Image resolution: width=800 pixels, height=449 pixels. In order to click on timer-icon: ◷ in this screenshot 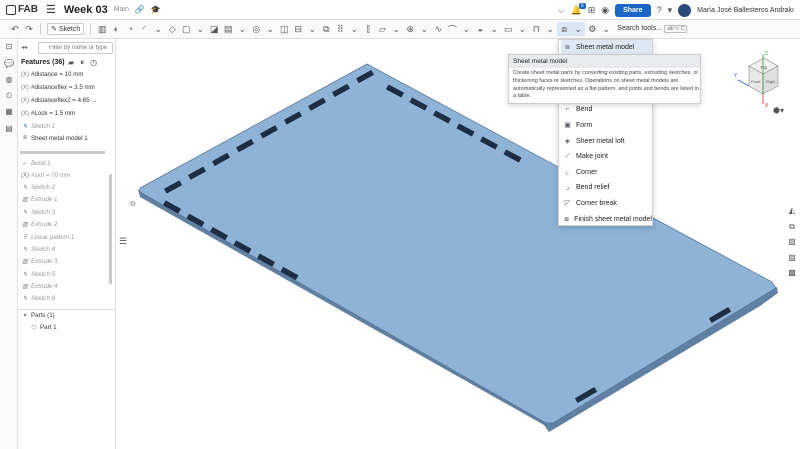, I will do `click(93, 63)`.